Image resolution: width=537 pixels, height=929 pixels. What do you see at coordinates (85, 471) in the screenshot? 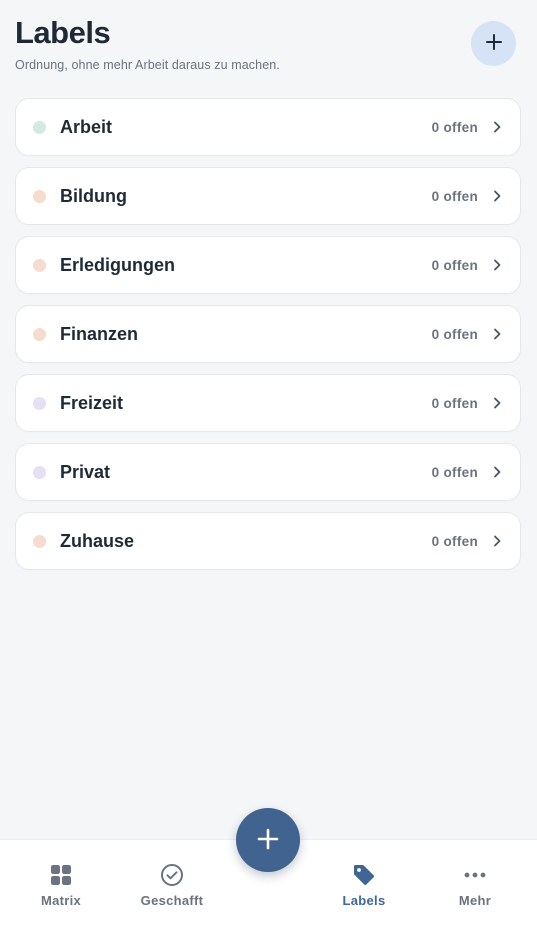
I see `label-name: Privat` at bounding box center [85, 471].